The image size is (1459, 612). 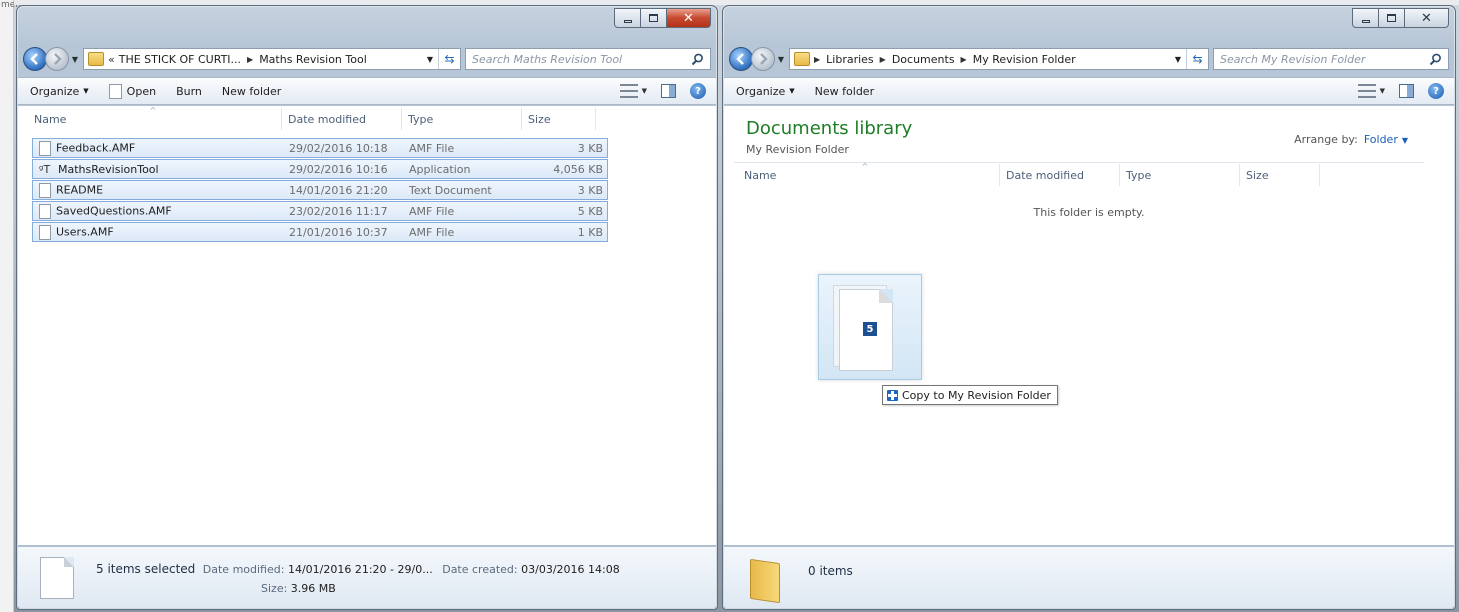 I want to click on file-size: 3 KB, so click(x=590, y=190).